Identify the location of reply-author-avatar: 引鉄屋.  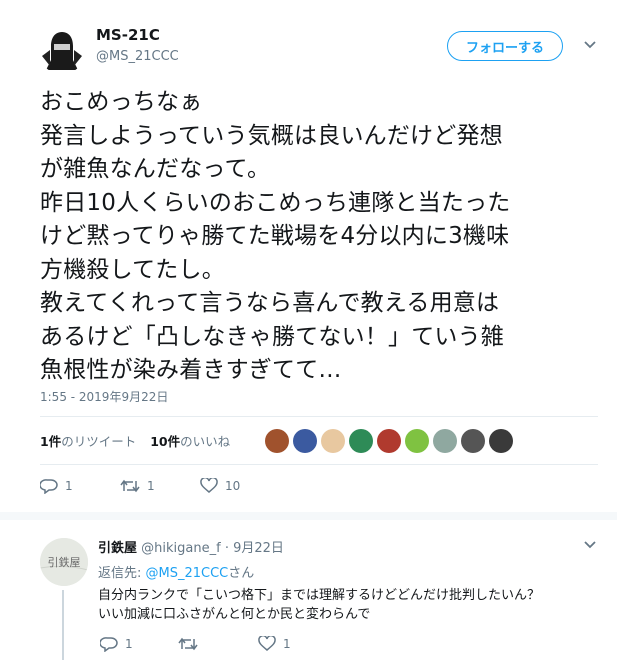
(64, 562).